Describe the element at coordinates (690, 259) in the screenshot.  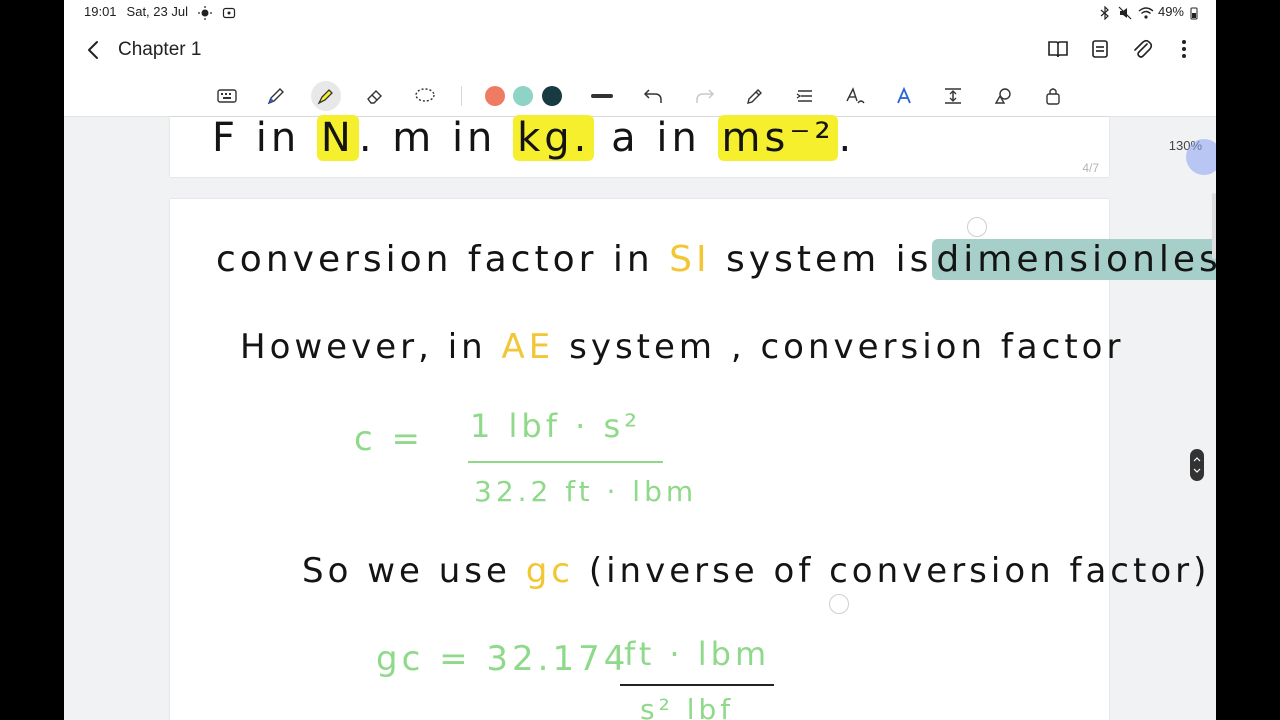
I see `si-label: SI` at that location.